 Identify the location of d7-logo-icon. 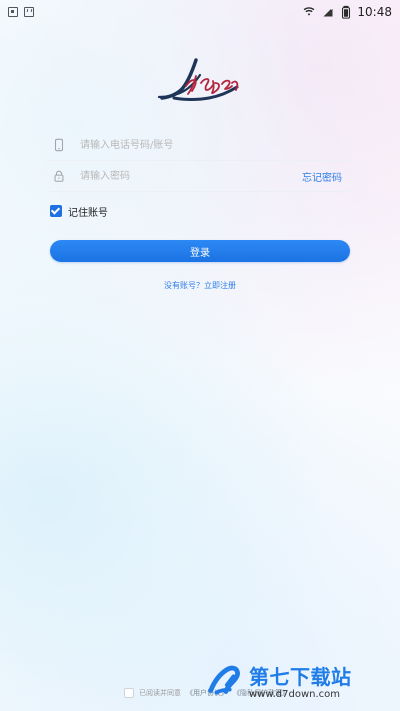
(224, 680).